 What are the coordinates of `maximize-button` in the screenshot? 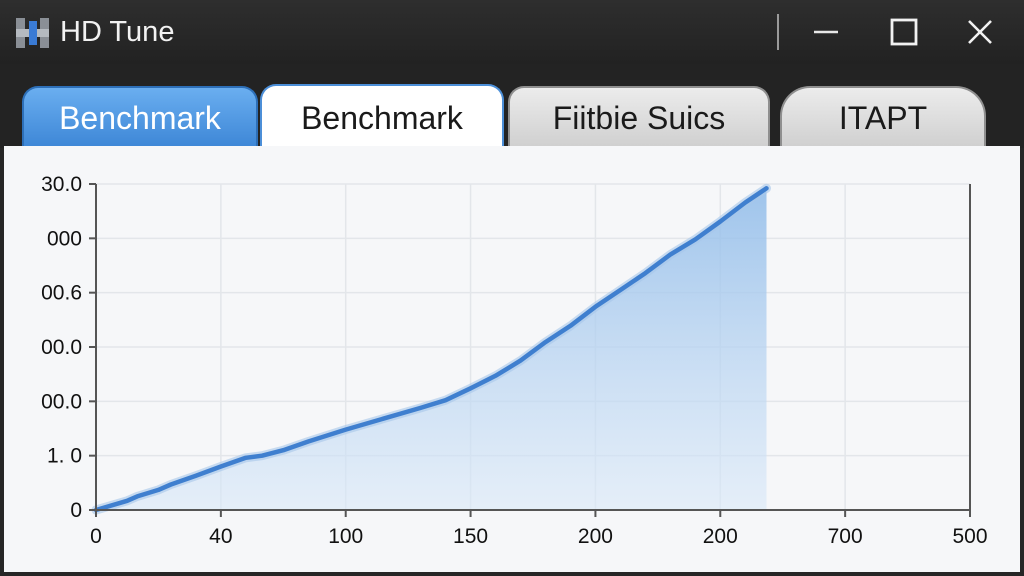 It's located at (904, 32).